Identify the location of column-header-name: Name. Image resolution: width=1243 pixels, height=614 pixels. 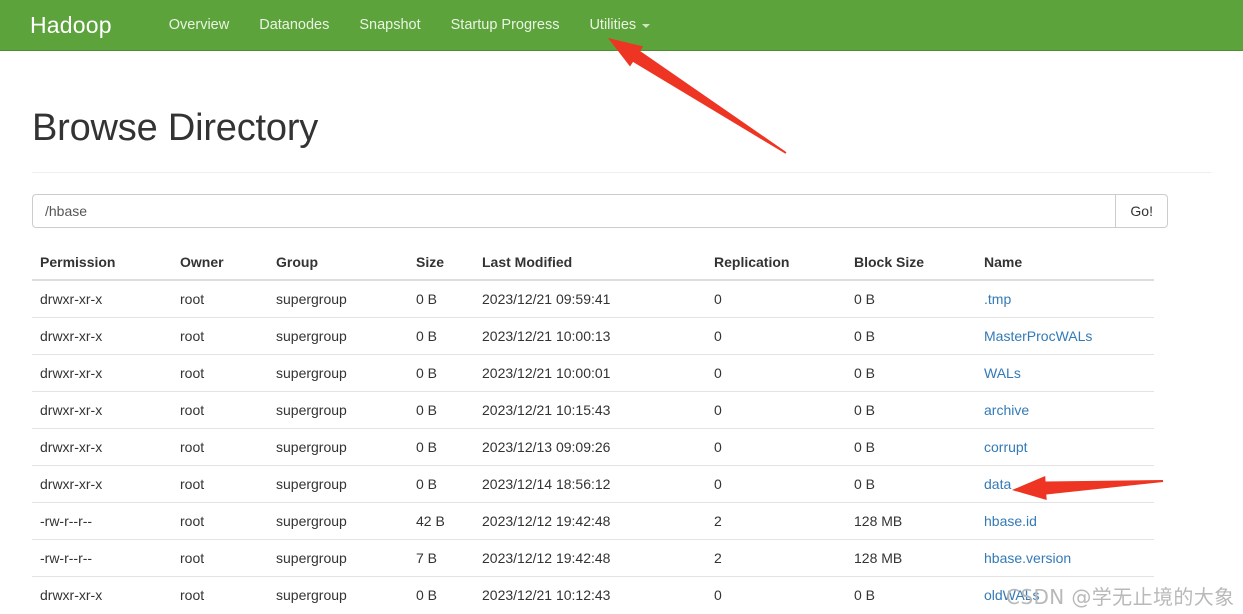
(1065, 263).